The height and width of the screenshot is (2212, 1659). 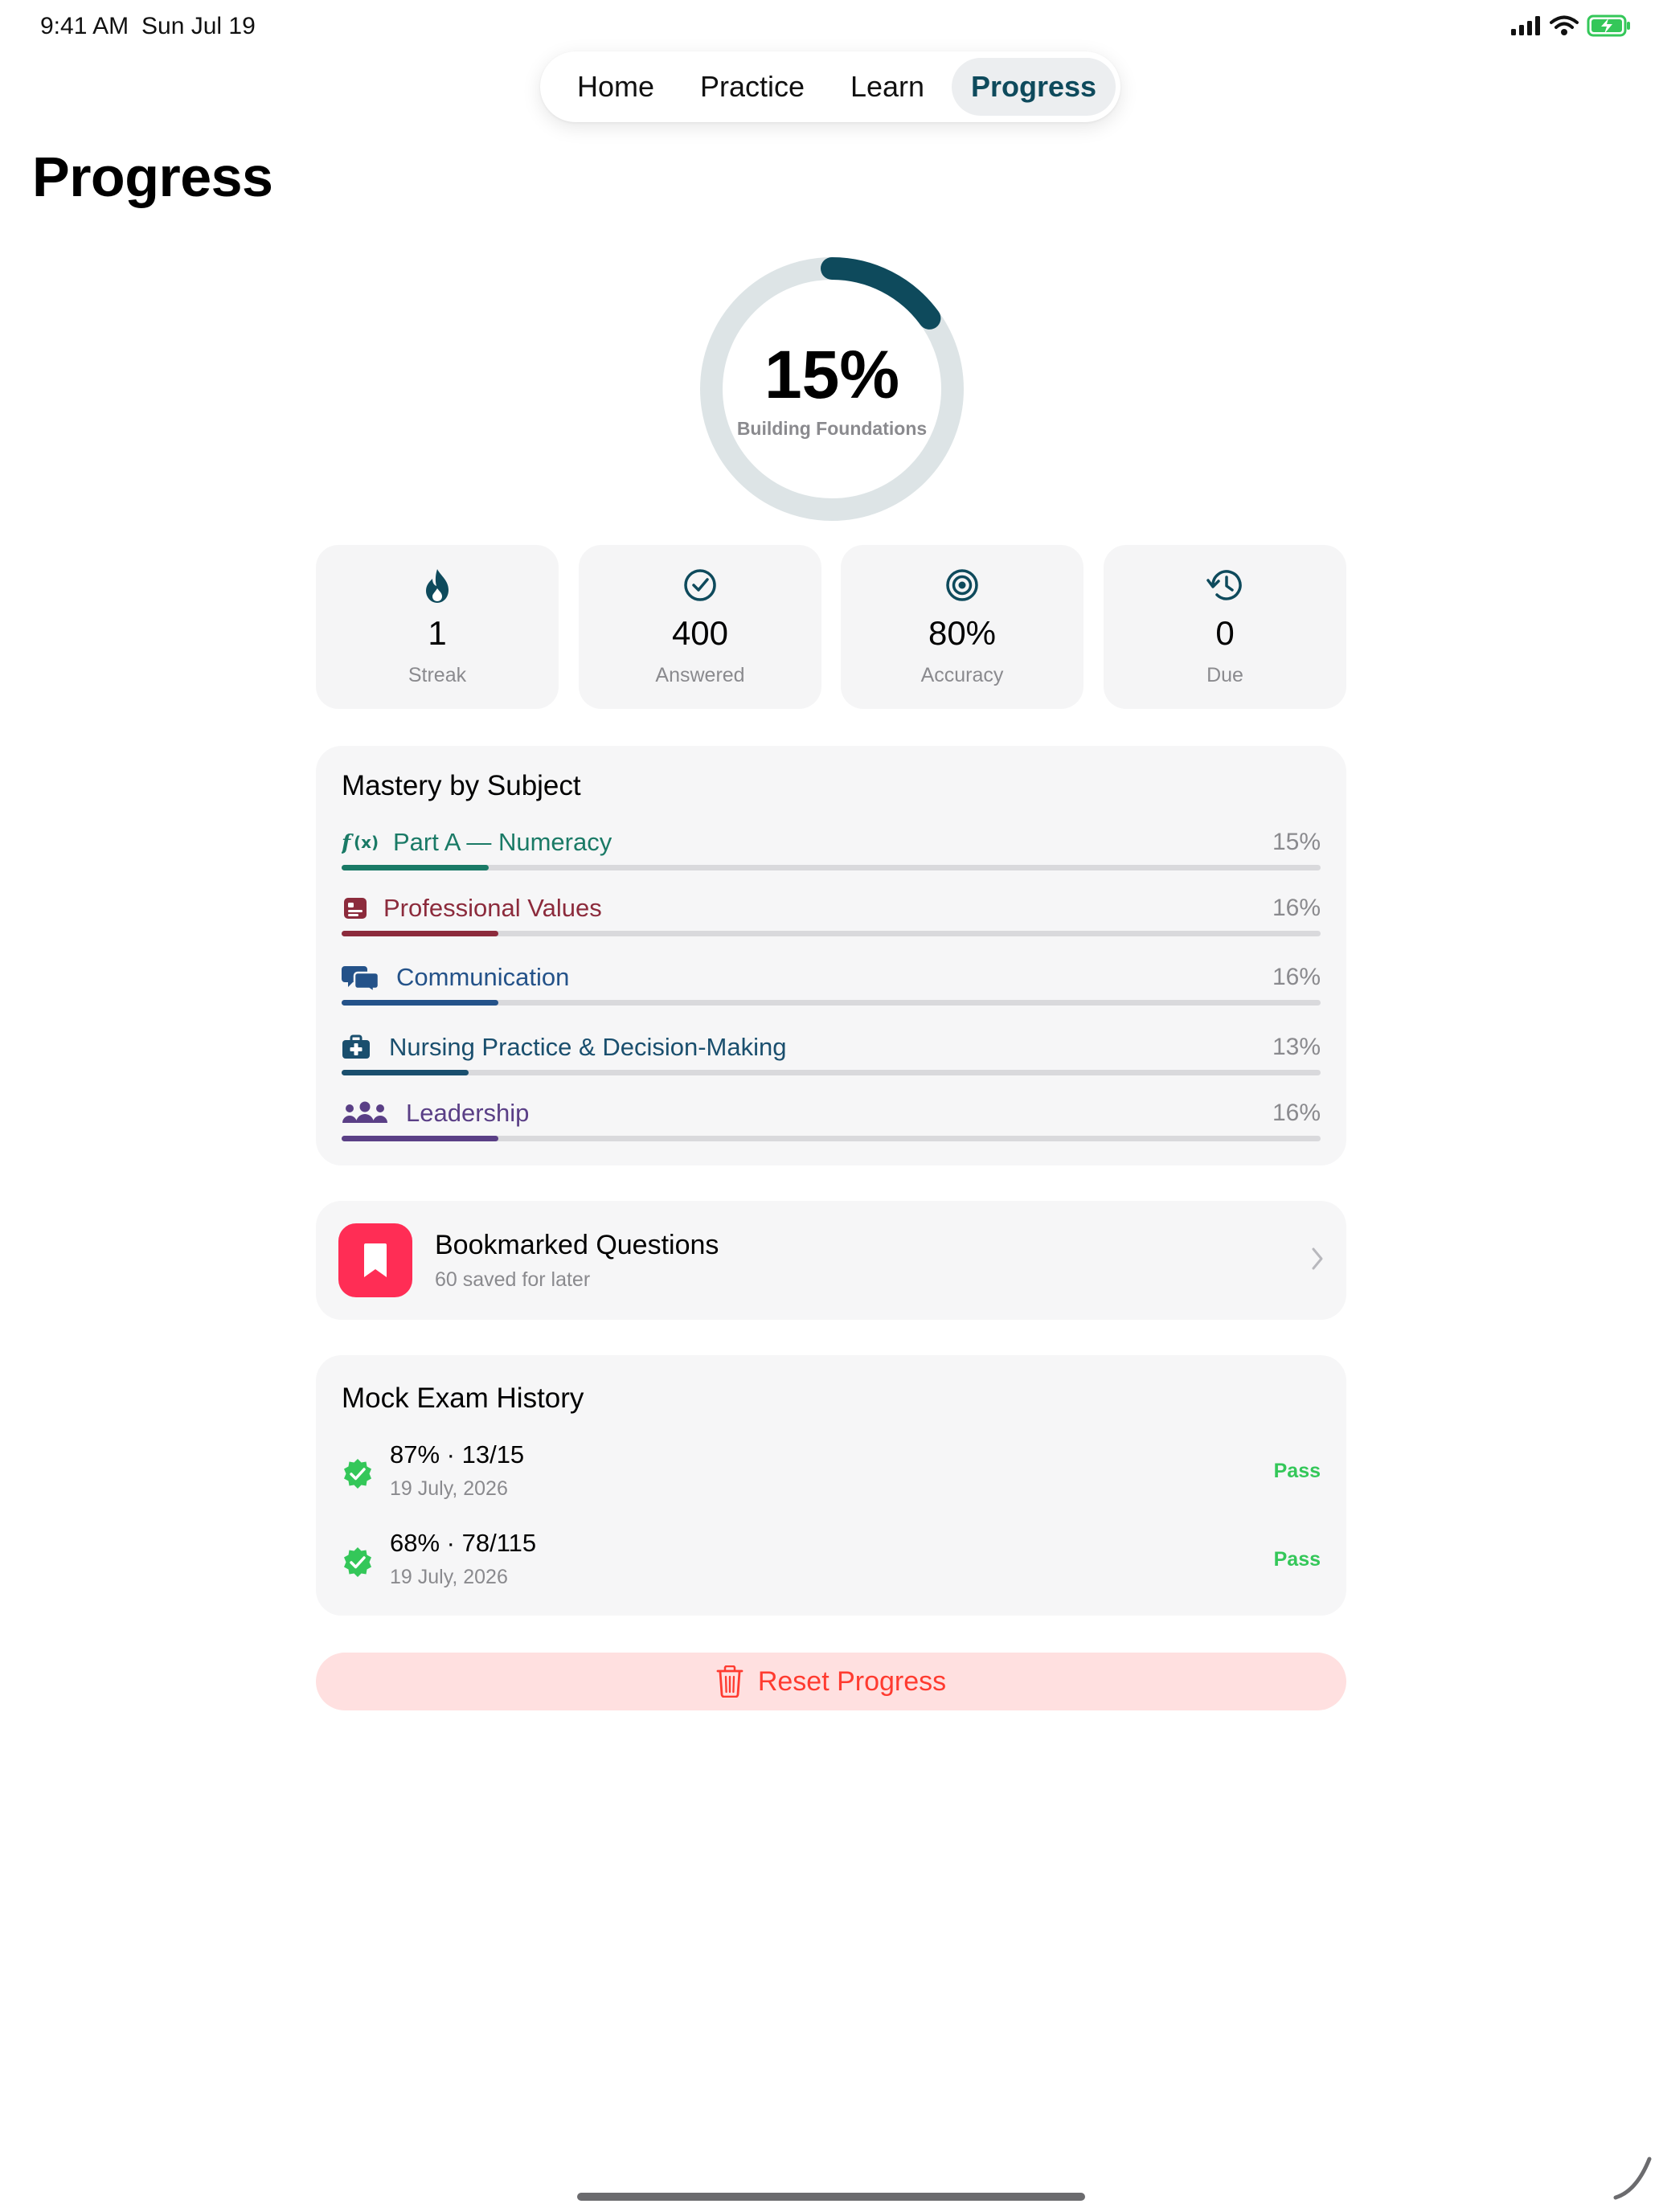 I want to click on tab-home: Home, so click(x=615, y=87).